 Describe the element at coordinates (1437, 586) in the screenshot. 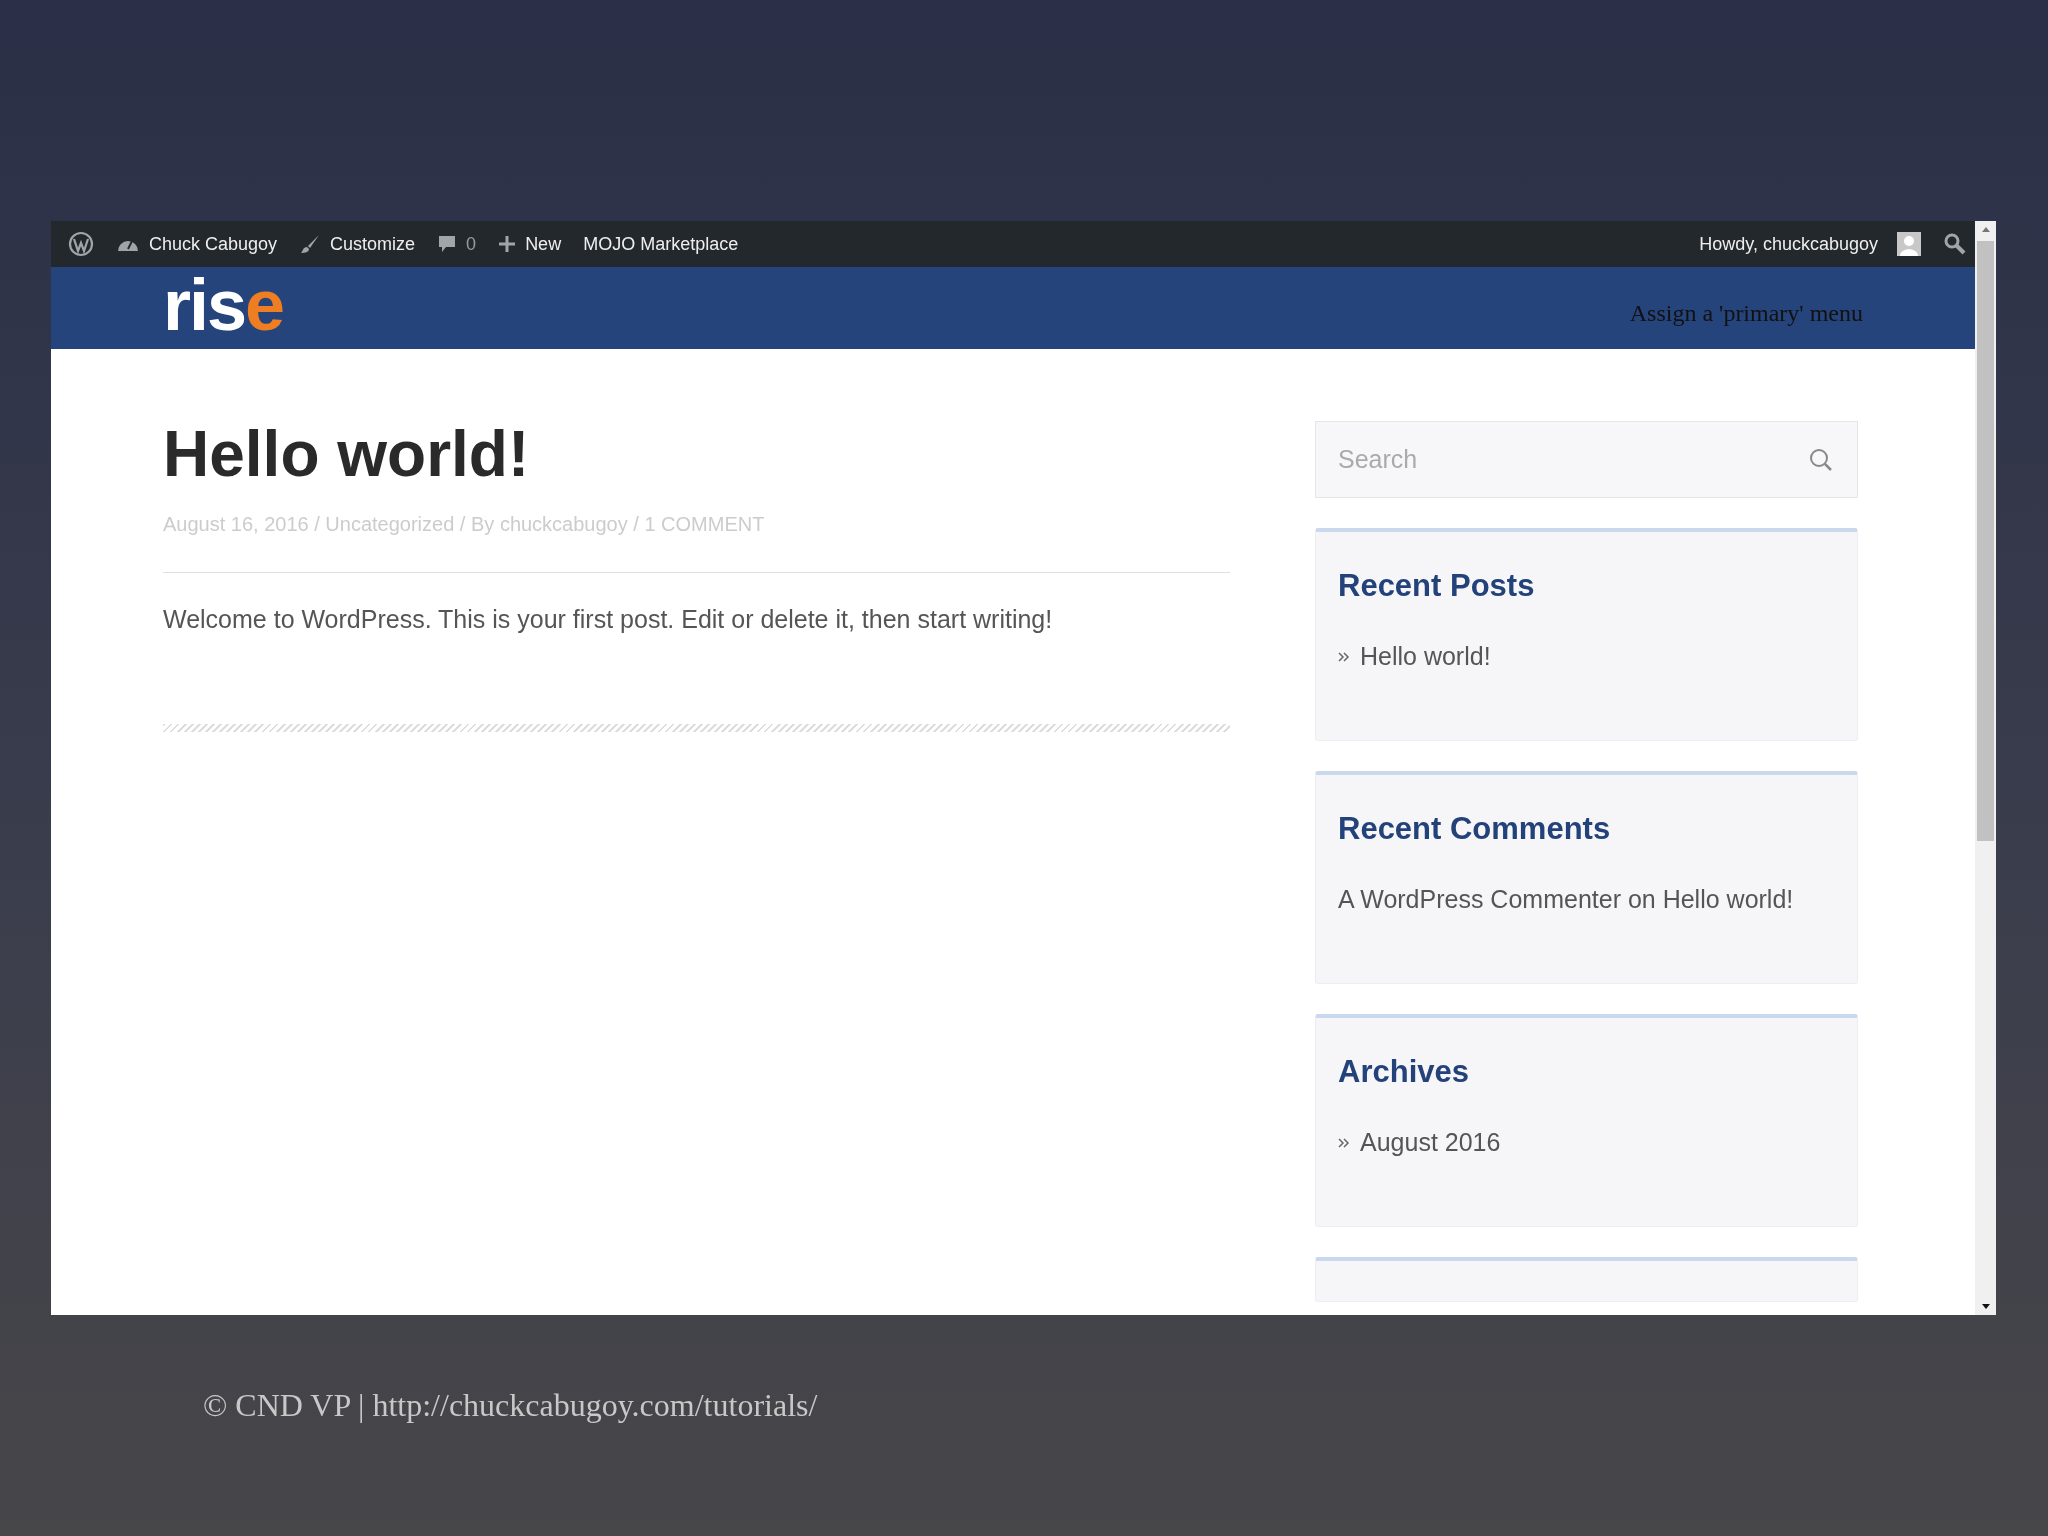

I see `widget-title: Recent Posts` at that location.